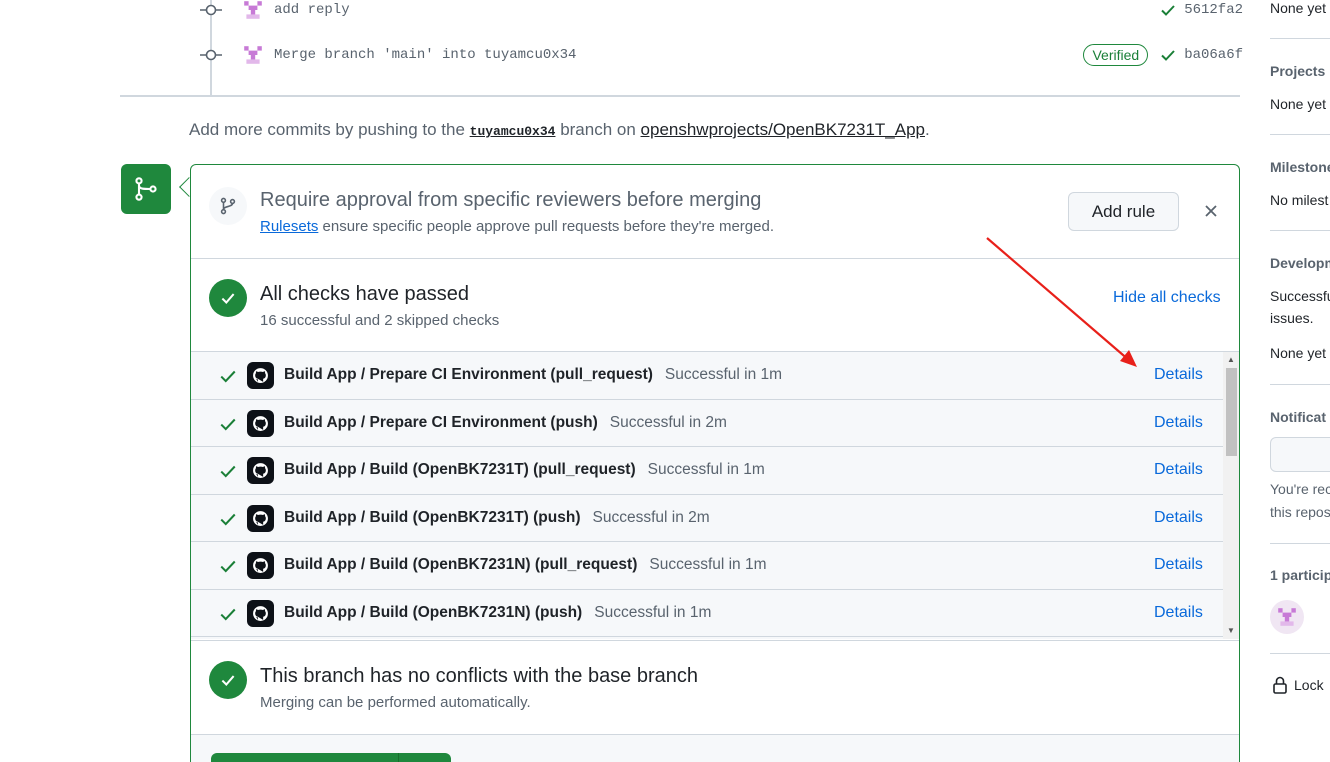 The height and width of the screenshot is (762, 1330). I want to click on scroll-thumb, so click(1231, 412).